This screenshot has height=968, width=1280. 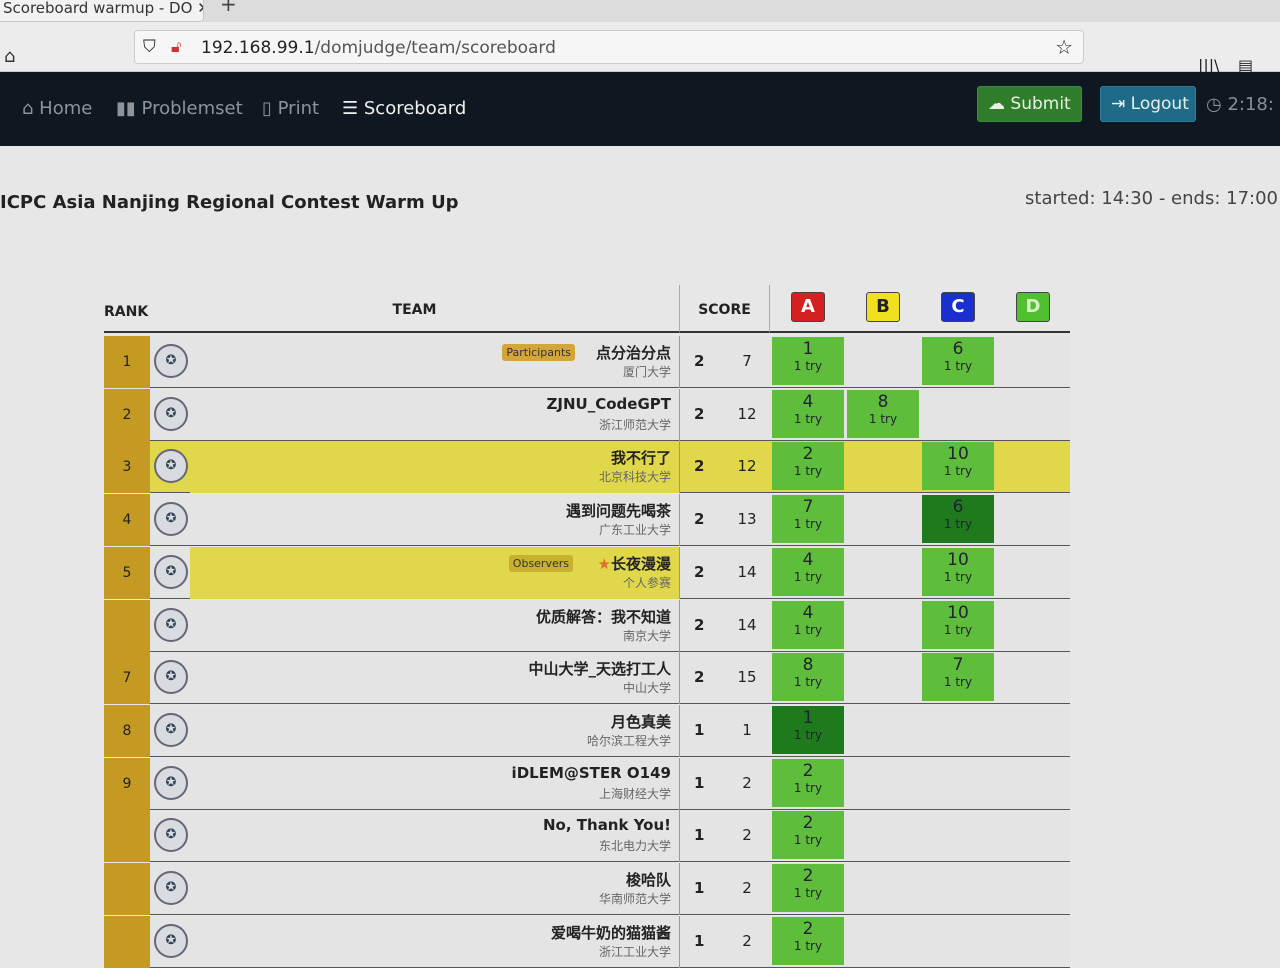 What do you see at coordinates (435, 836) in the screenshot?
I see `team-cell: No, Thank You! 东北电力大学` at bounding box center [435, 836].